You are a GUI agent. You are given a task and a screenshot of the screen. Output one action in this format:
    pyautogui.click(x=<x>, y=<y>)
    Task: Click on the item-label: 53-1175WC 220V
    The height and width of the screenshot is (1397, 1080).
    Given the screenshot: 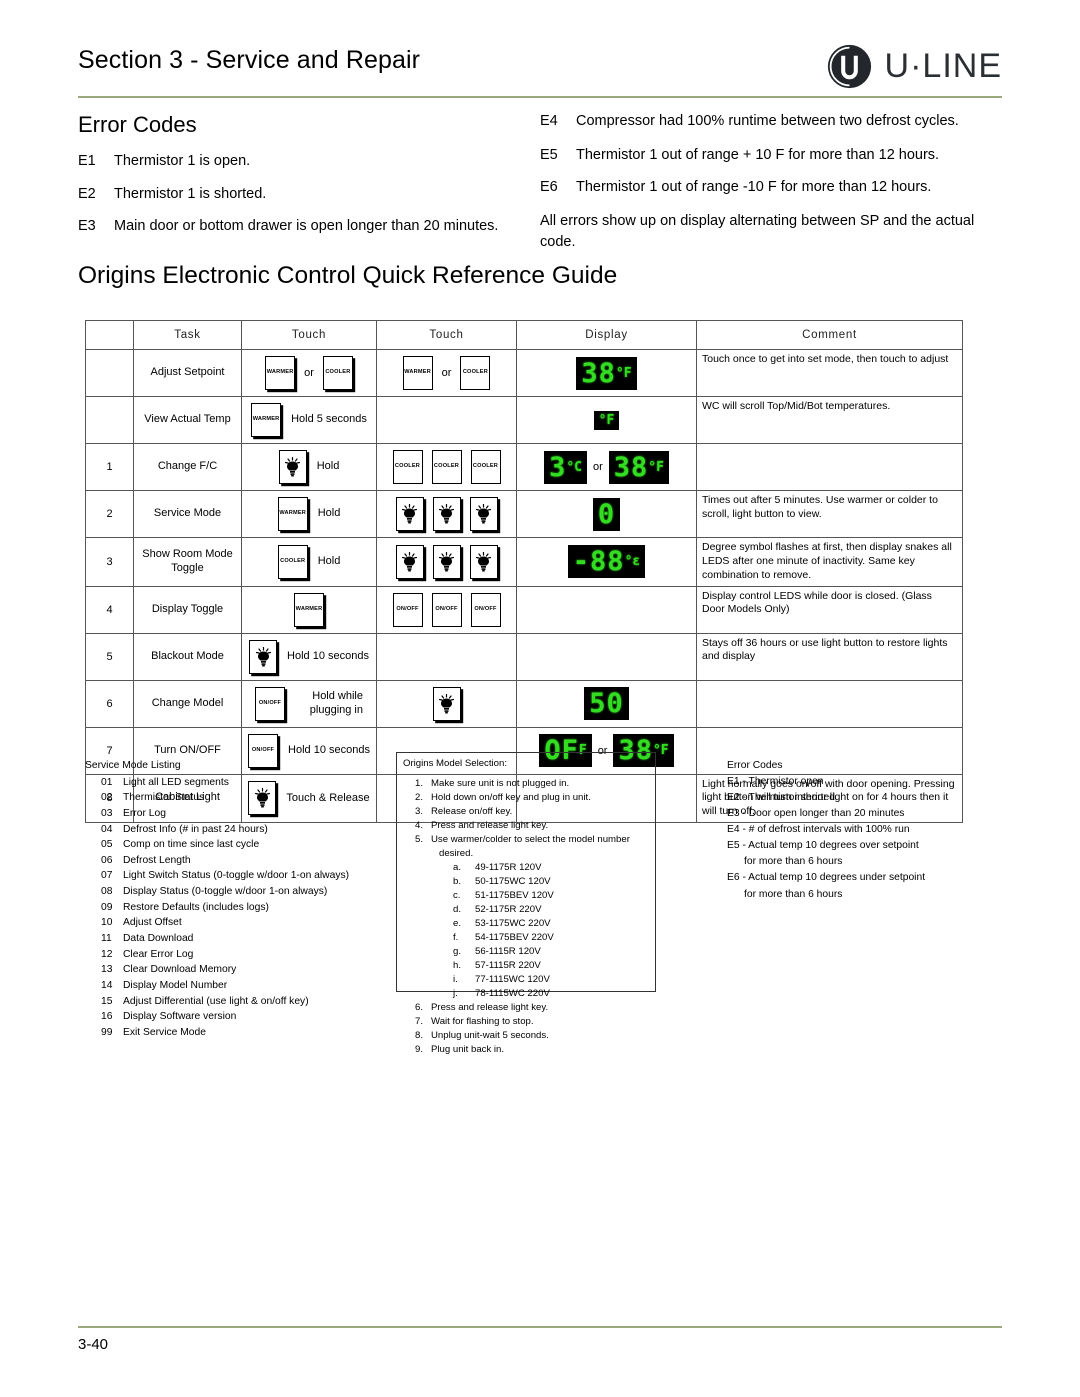 What is the action you would take?
    pyautogui.click(x=513, y=923)
    